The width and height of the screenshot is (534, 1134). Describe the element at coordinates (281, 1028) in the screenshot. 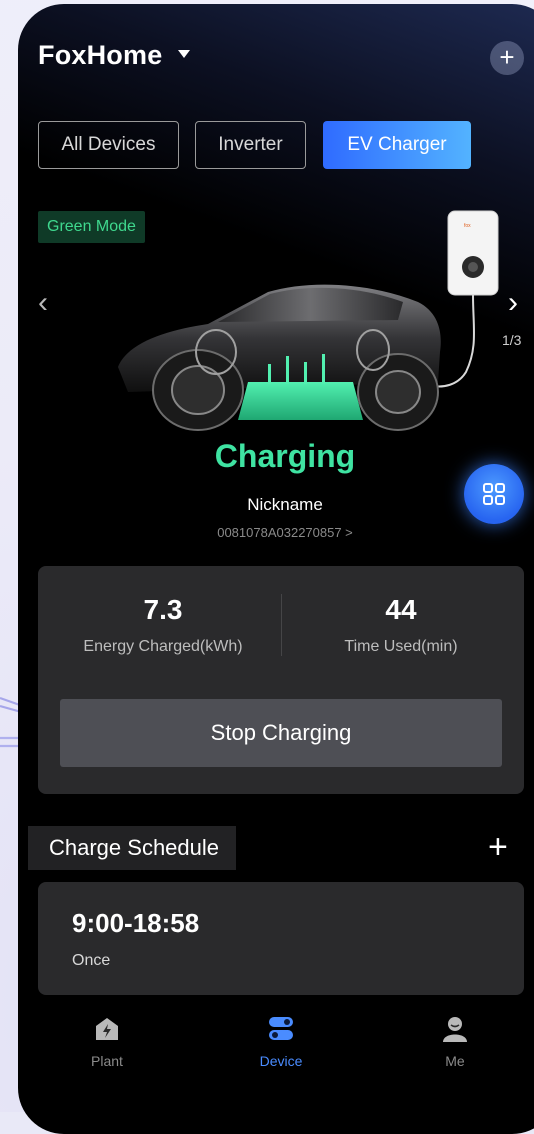

I see `device-icon` at that location.